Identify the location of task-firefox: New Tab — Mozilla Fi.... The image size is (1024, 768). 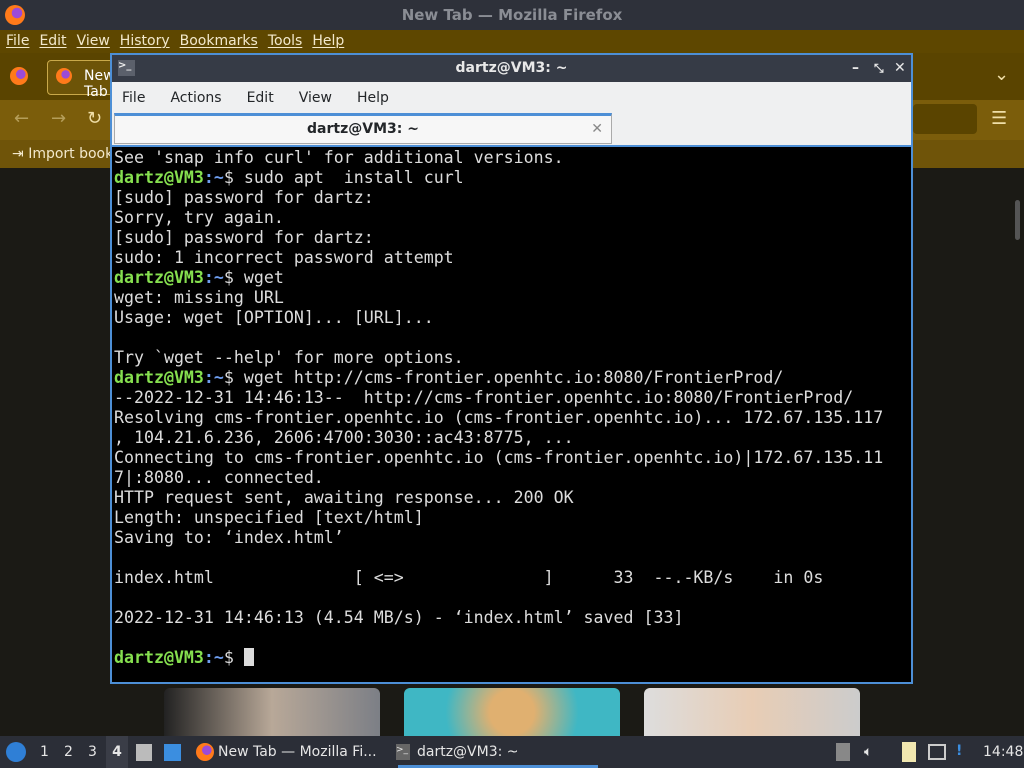
(297, 752).